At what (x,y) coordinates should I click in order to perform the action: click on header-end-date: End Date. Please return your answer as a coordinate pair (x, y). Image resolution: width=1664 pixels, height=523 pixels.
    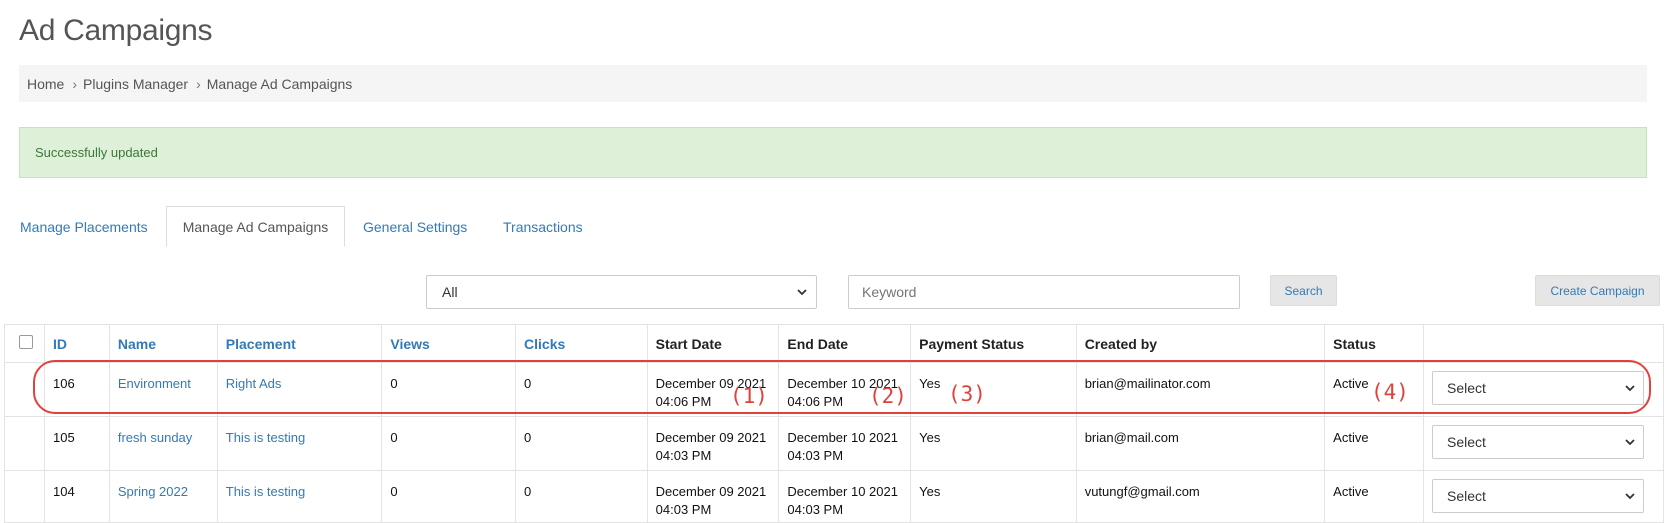
    Looking at the image, I should click on (845, 343).